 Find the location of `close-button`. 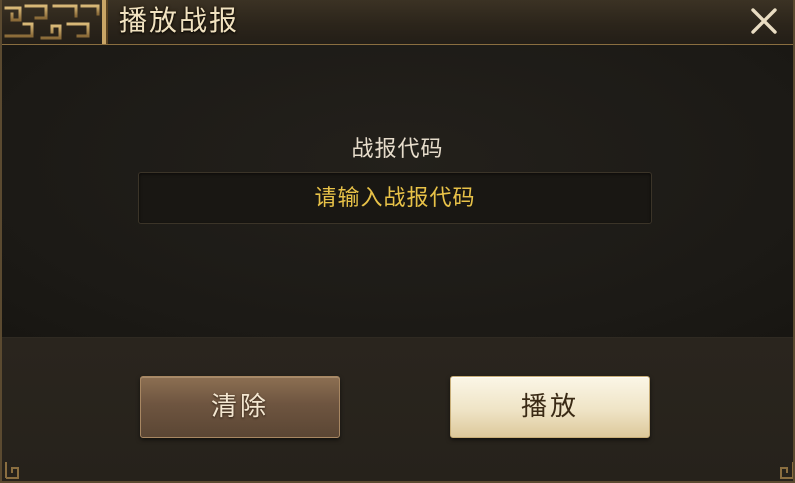

close-button is located at coordinates (764, 21).